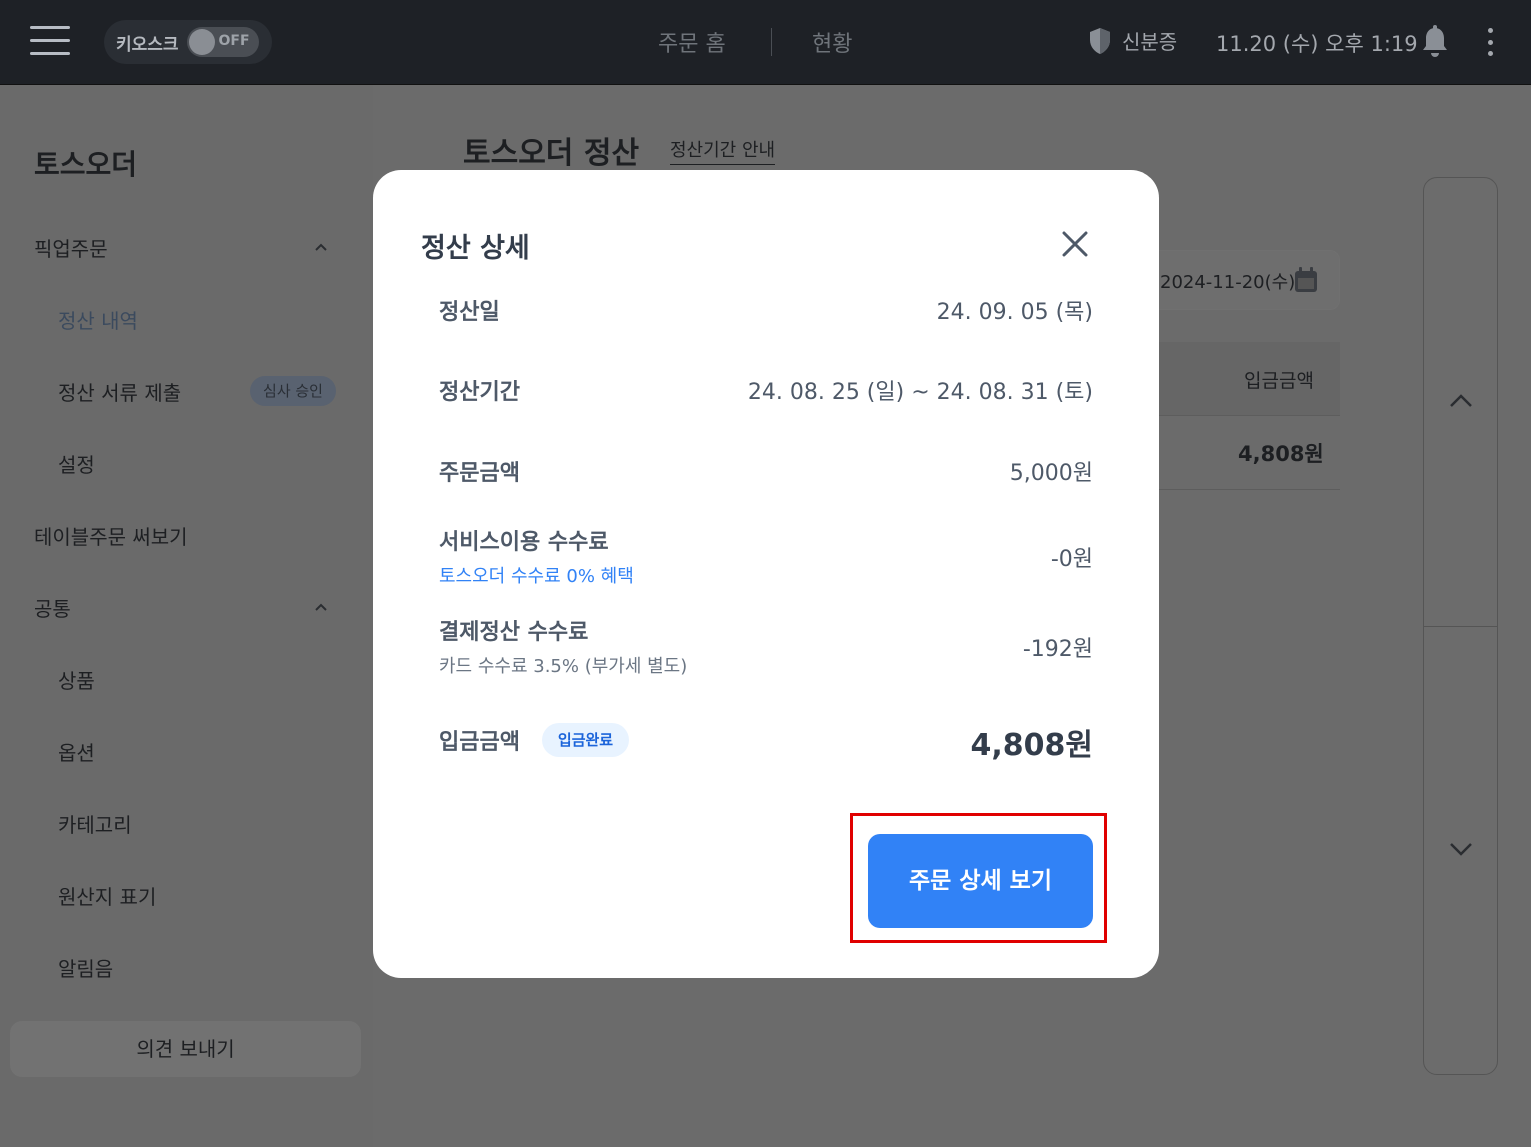 The width and height of the screenshot is (1531, 1147). I want to click on order-amount-label: 주문금액, so click(479, 473).